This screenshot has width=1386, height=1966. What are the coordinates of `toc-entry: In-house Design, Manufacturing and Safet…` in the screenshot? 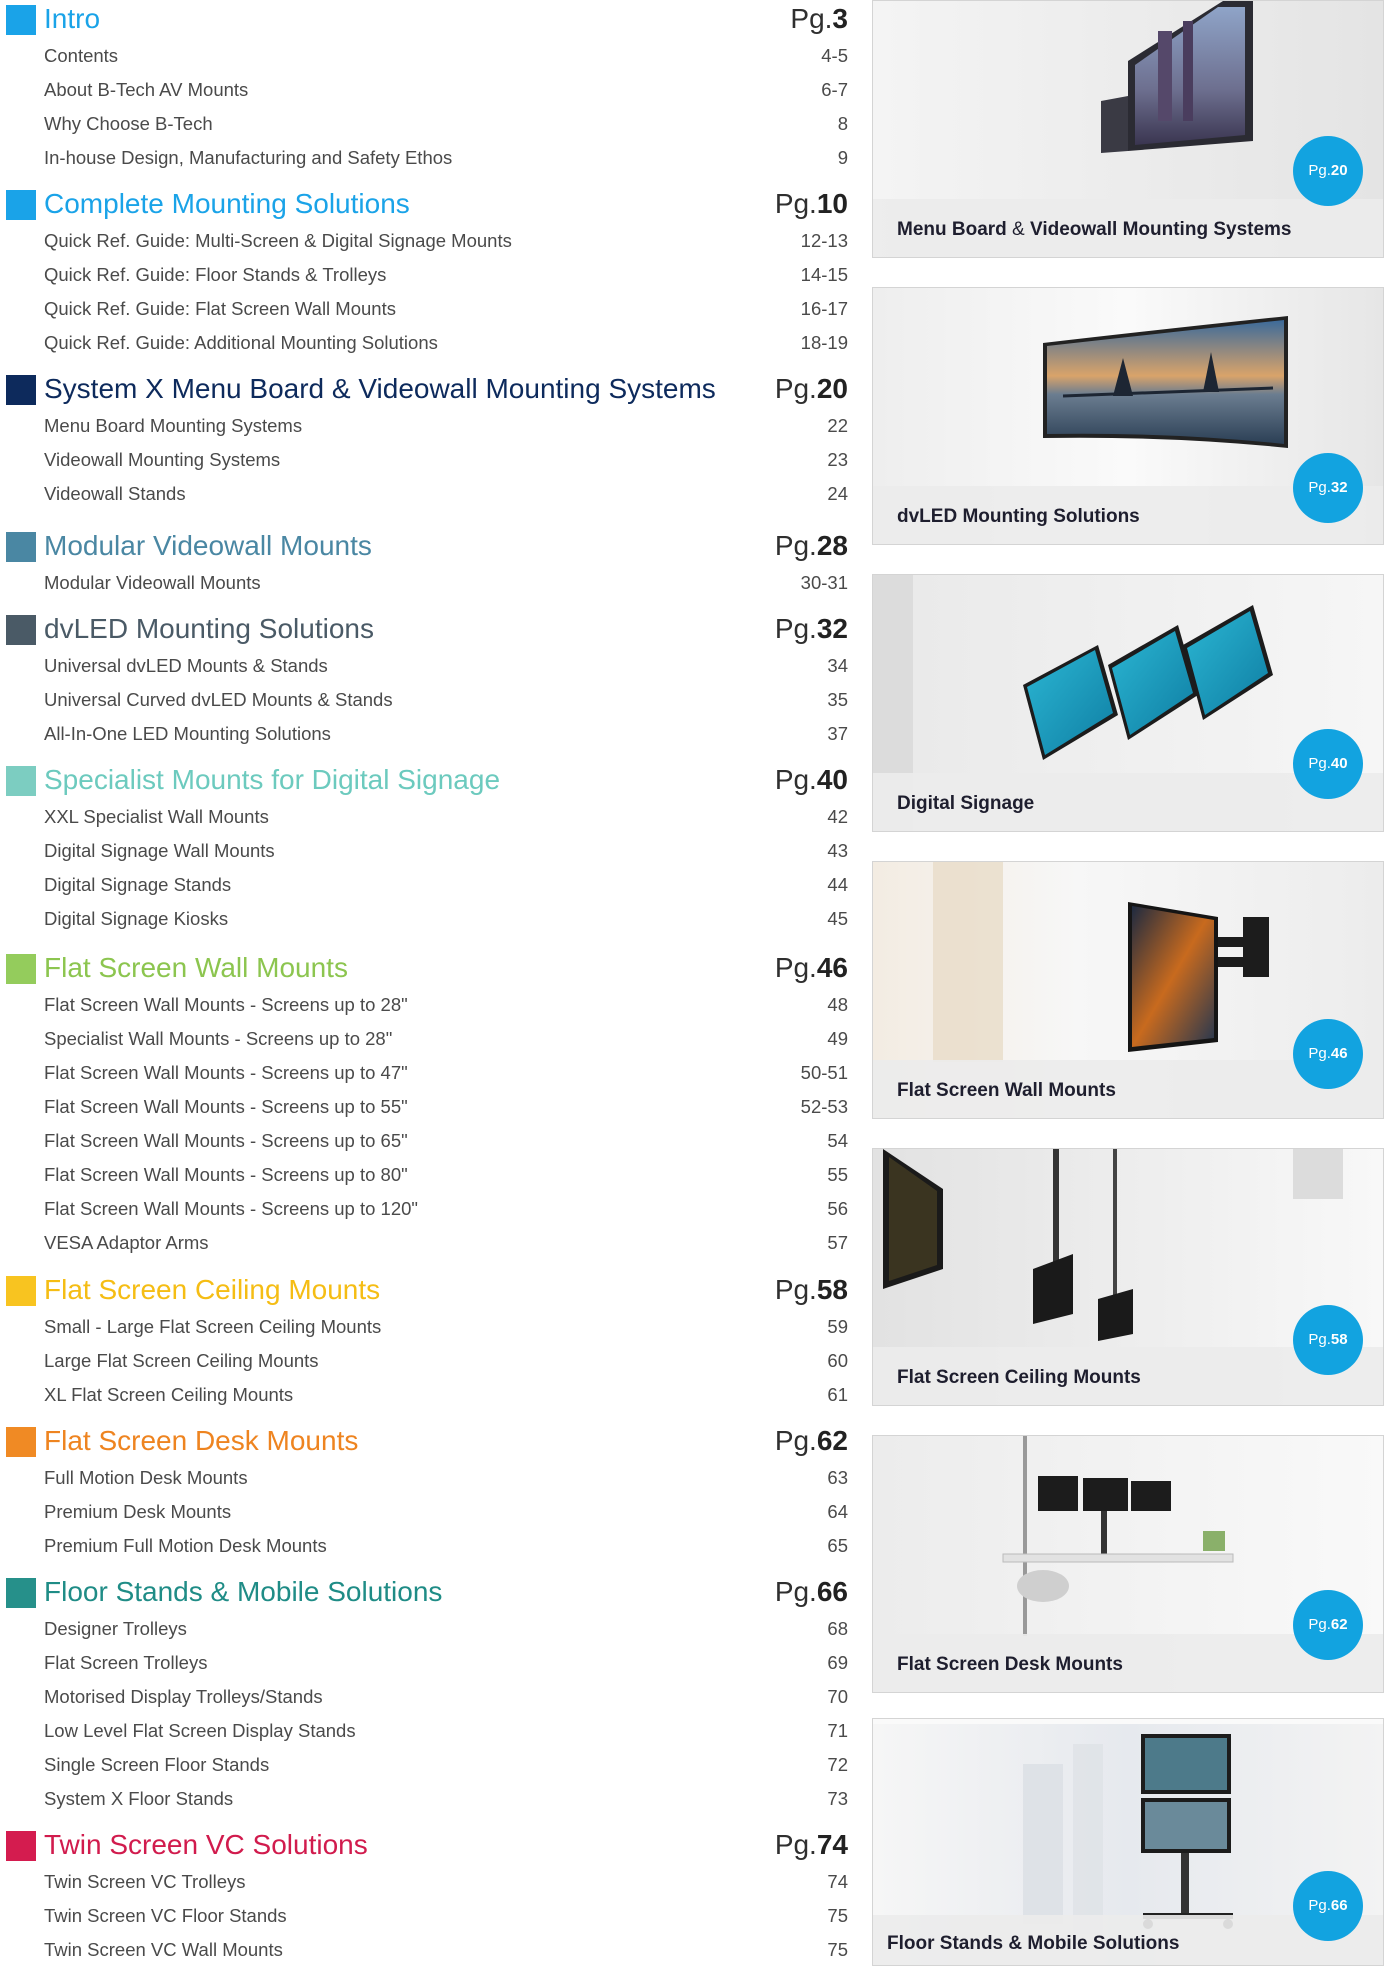 It's located at (425, 157).